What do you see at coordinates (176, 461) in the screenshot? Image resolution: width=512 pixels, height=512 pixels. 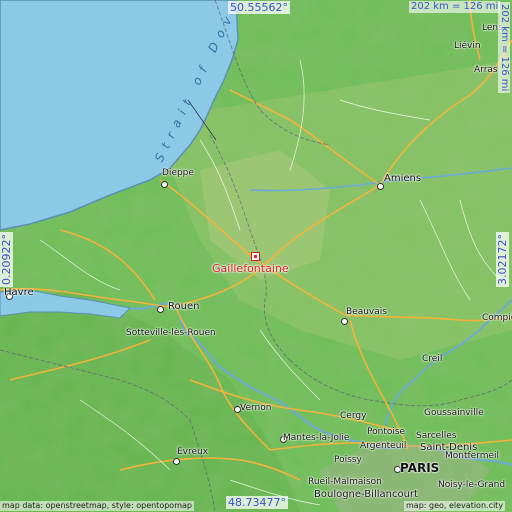 I see `evreux-marker` at bounding box center [176, 461].